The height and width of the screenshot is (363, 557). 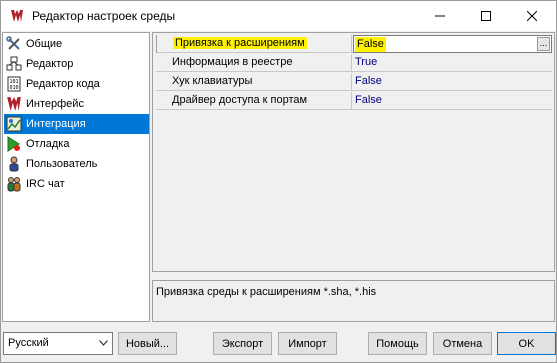 What do you see at coordinates (14, 64) in the screenshot?
I see `editor-icon` at bounding box center [14, 64].